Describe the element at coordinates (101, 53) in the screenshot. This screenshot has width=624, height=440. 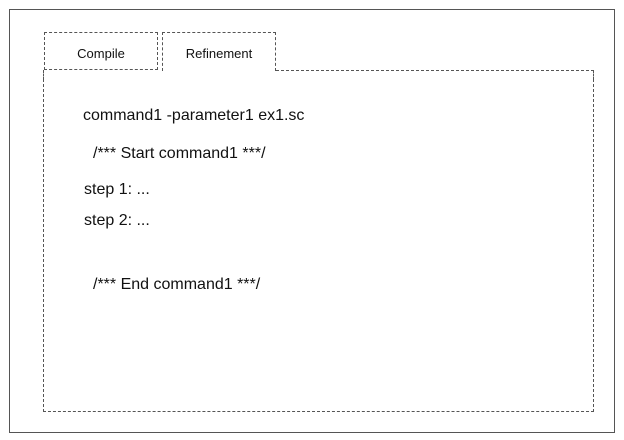
I see `tab-compile-label: Compile` at that location.